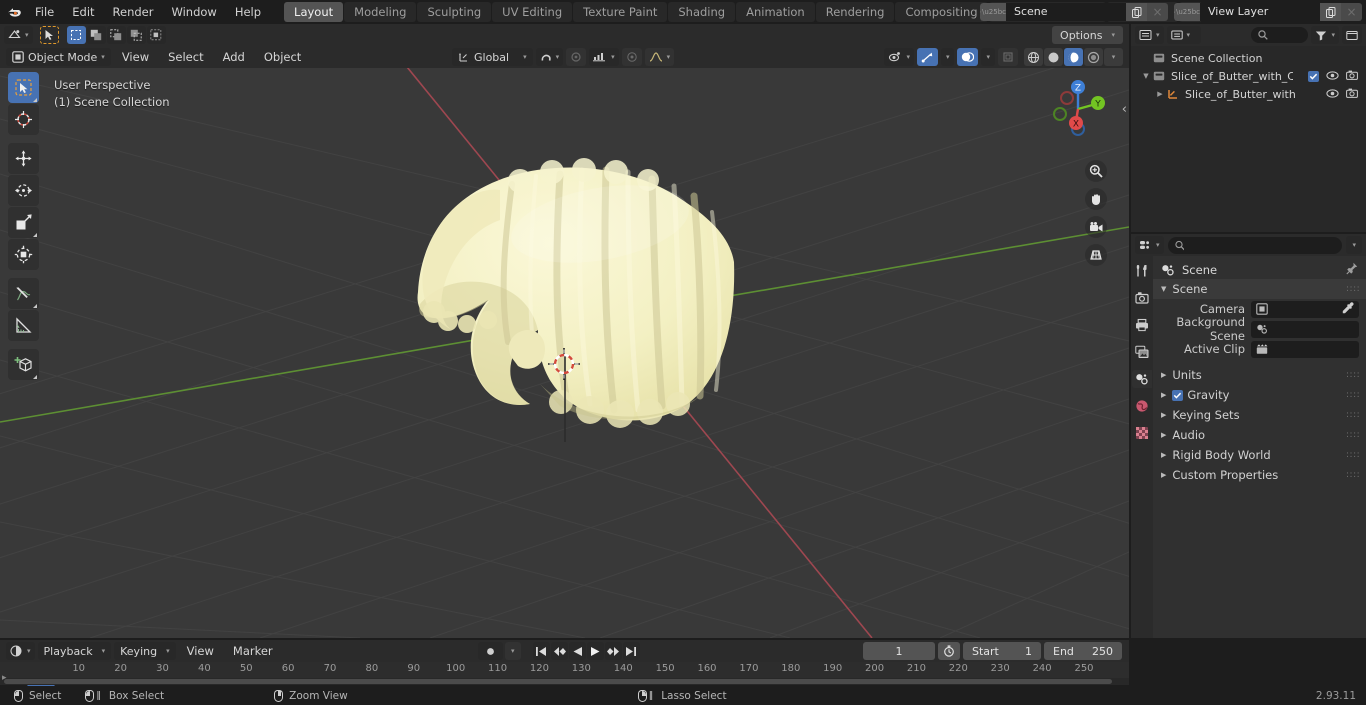 This screenshot has height=705, width=1366. Describe the element at coordinates (1096, 255) in the screenshot. I see `toggle-perspective-icon` at that location.